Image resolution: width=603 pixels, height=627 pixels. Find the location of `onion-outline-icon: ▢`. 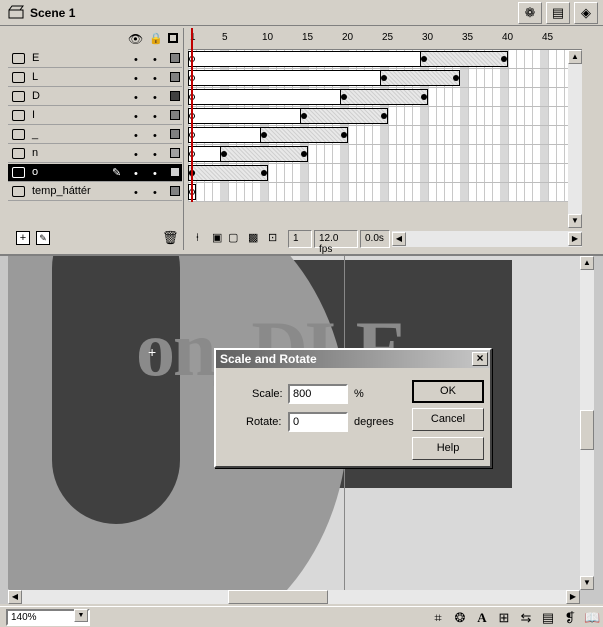

onion-outline-icon: ▢ is located at coordinates (233, 237).